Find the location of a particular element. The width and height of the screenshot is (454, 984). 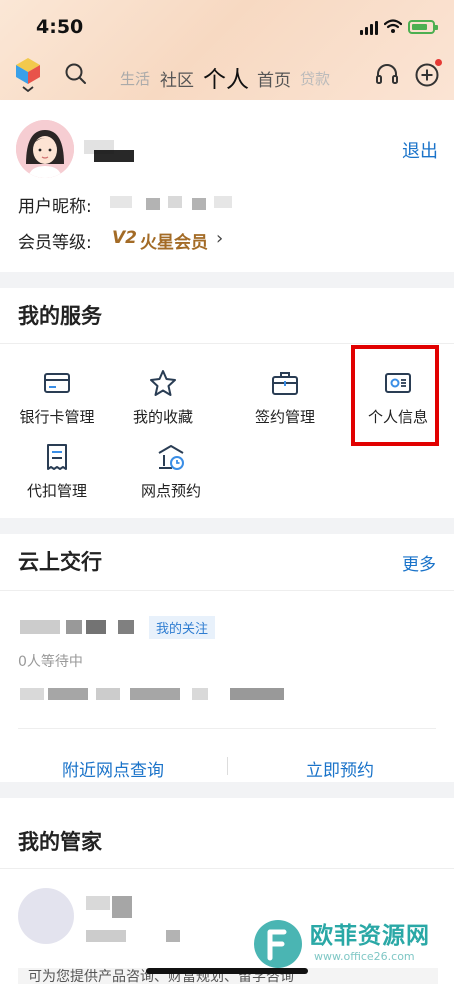

top-header: 4:50 生活 社区 个人 首页 贷款 is located at coordinates (227, 50).